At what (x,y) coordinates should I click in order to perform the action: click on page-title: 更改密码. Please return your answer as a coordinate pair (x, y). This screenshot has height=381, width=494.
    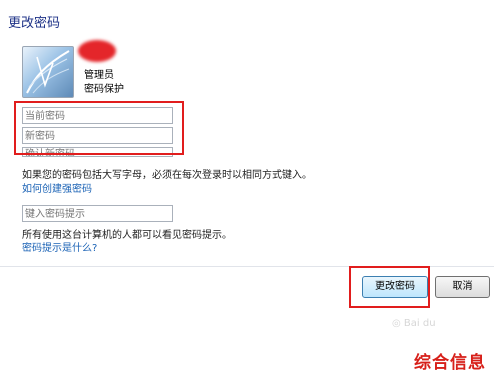
    Looking at the image, I should click on (34, 23).